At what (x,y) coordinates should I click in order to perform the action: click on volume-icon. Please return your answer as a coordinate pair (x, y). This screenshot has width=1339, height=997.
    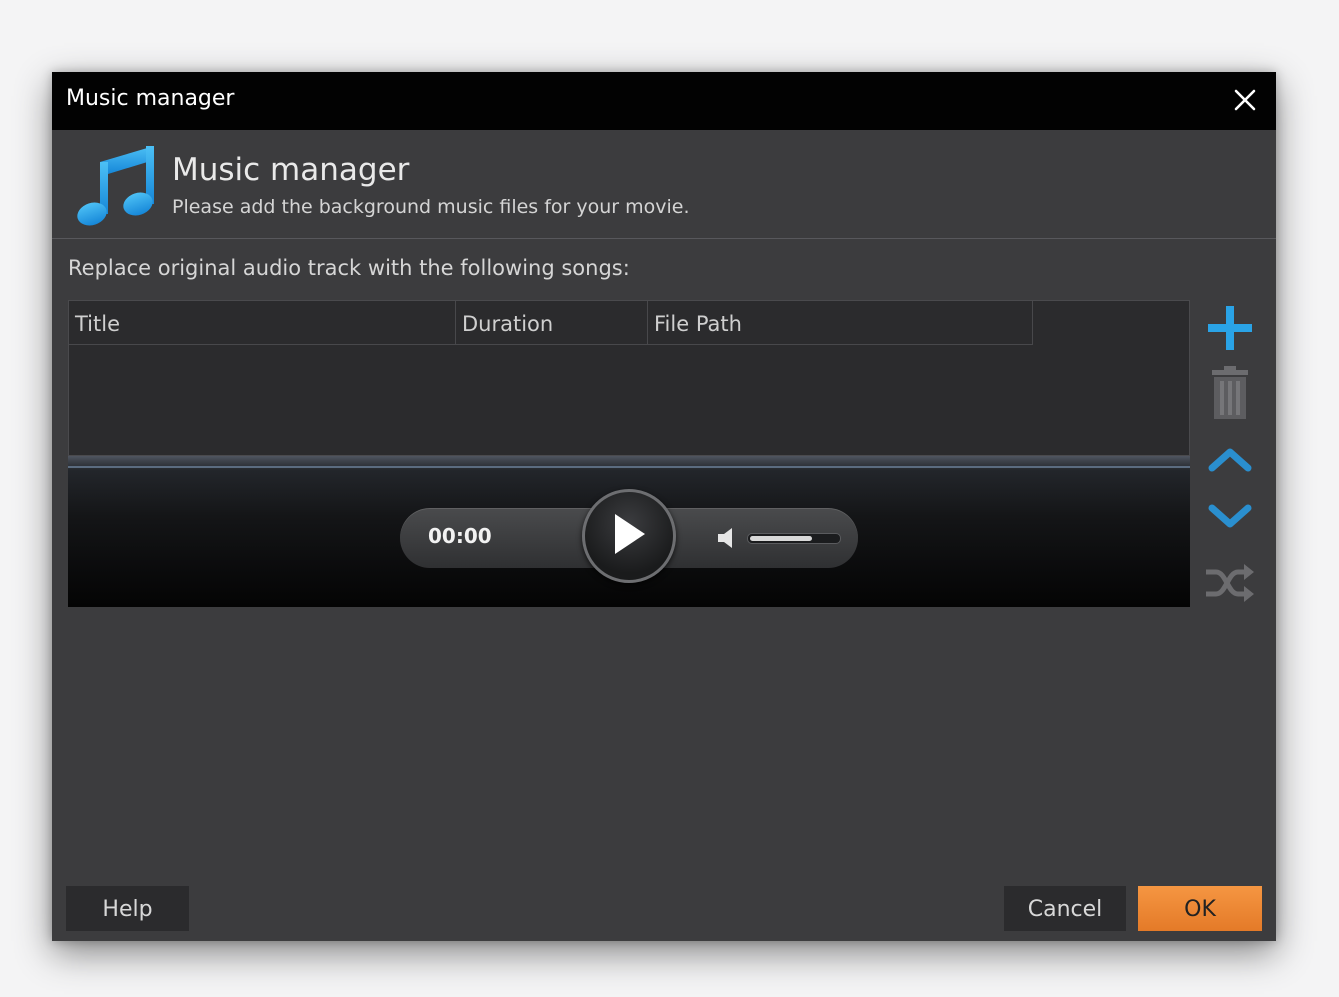
    Looking at the image, I should click on (727, 538).